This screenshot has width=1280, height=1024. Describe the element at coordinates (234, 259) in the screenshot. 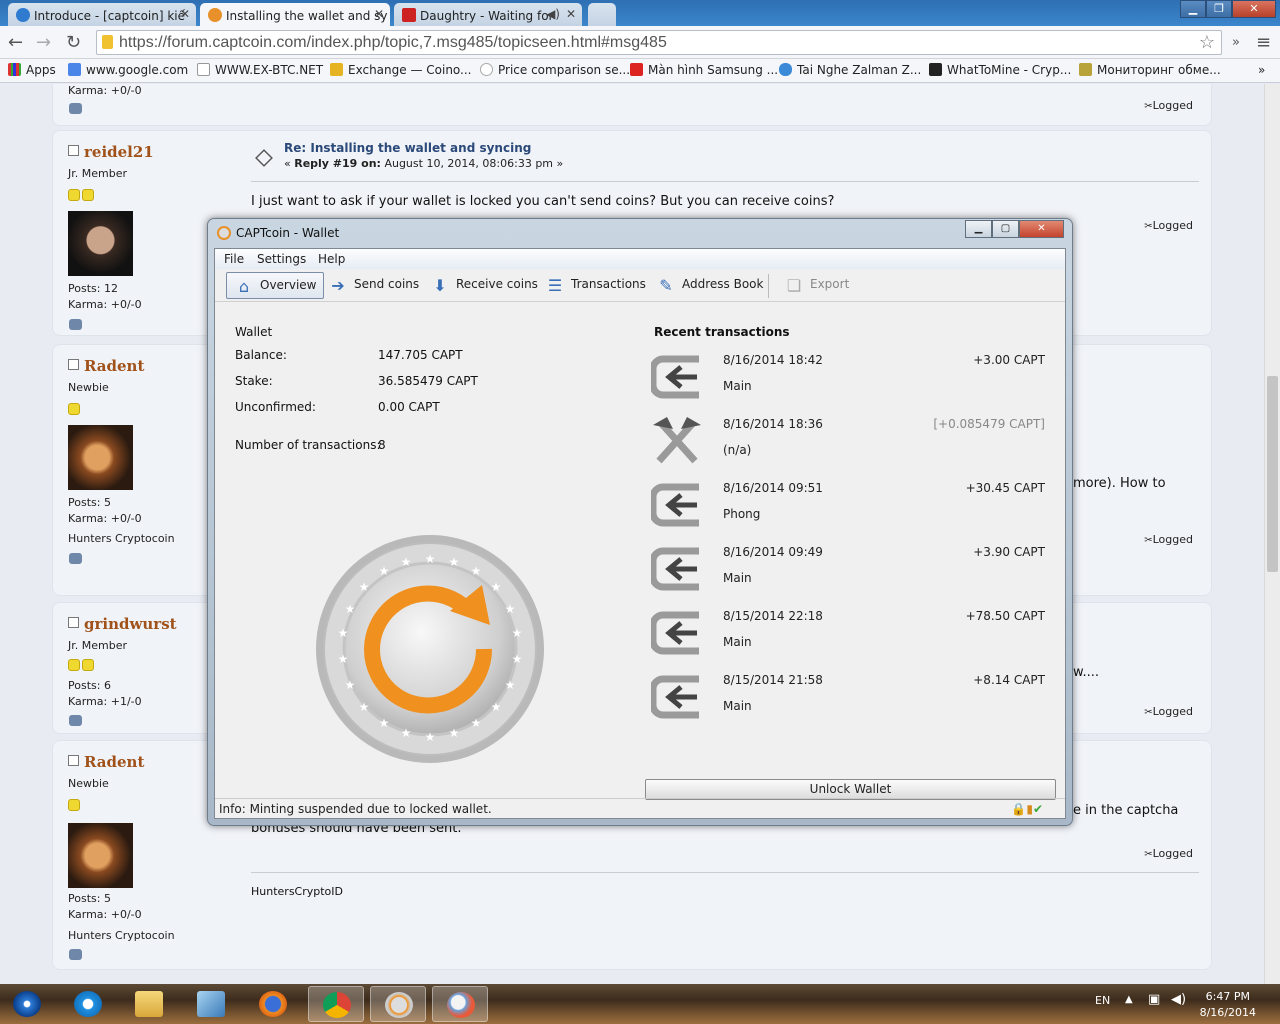

I see `menu-file: File` at that location.